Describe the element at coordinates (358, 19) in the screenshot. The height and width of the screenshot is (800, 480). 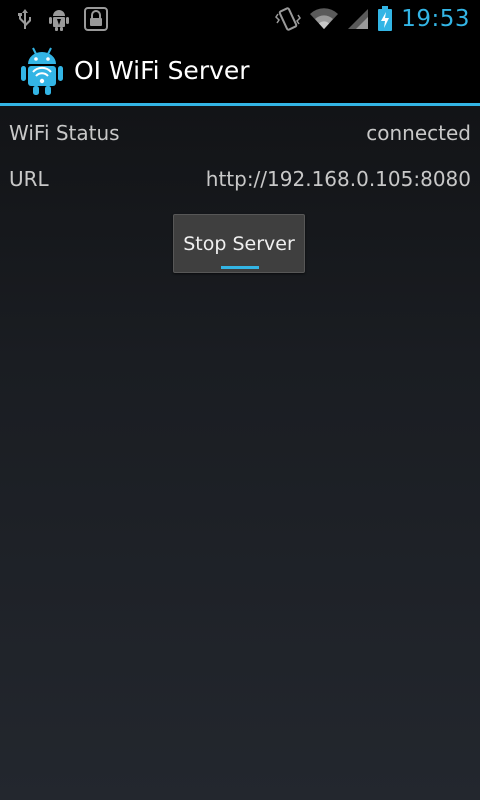
I see `signal-icon` at that location.